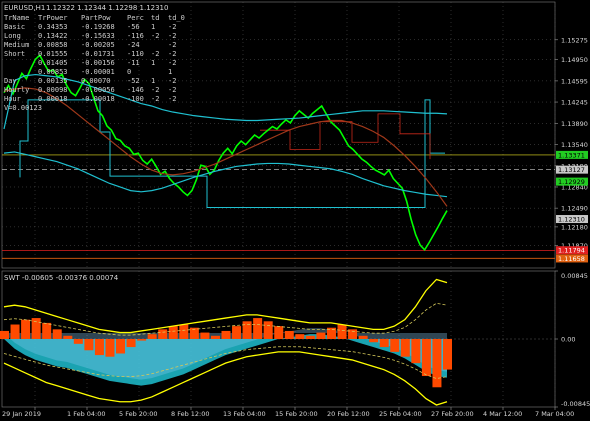 This screenshot has height=421, width=590. Describe the element at coordinates (155, 18) in the screenshot. I see `info-table-header: td` at that location.